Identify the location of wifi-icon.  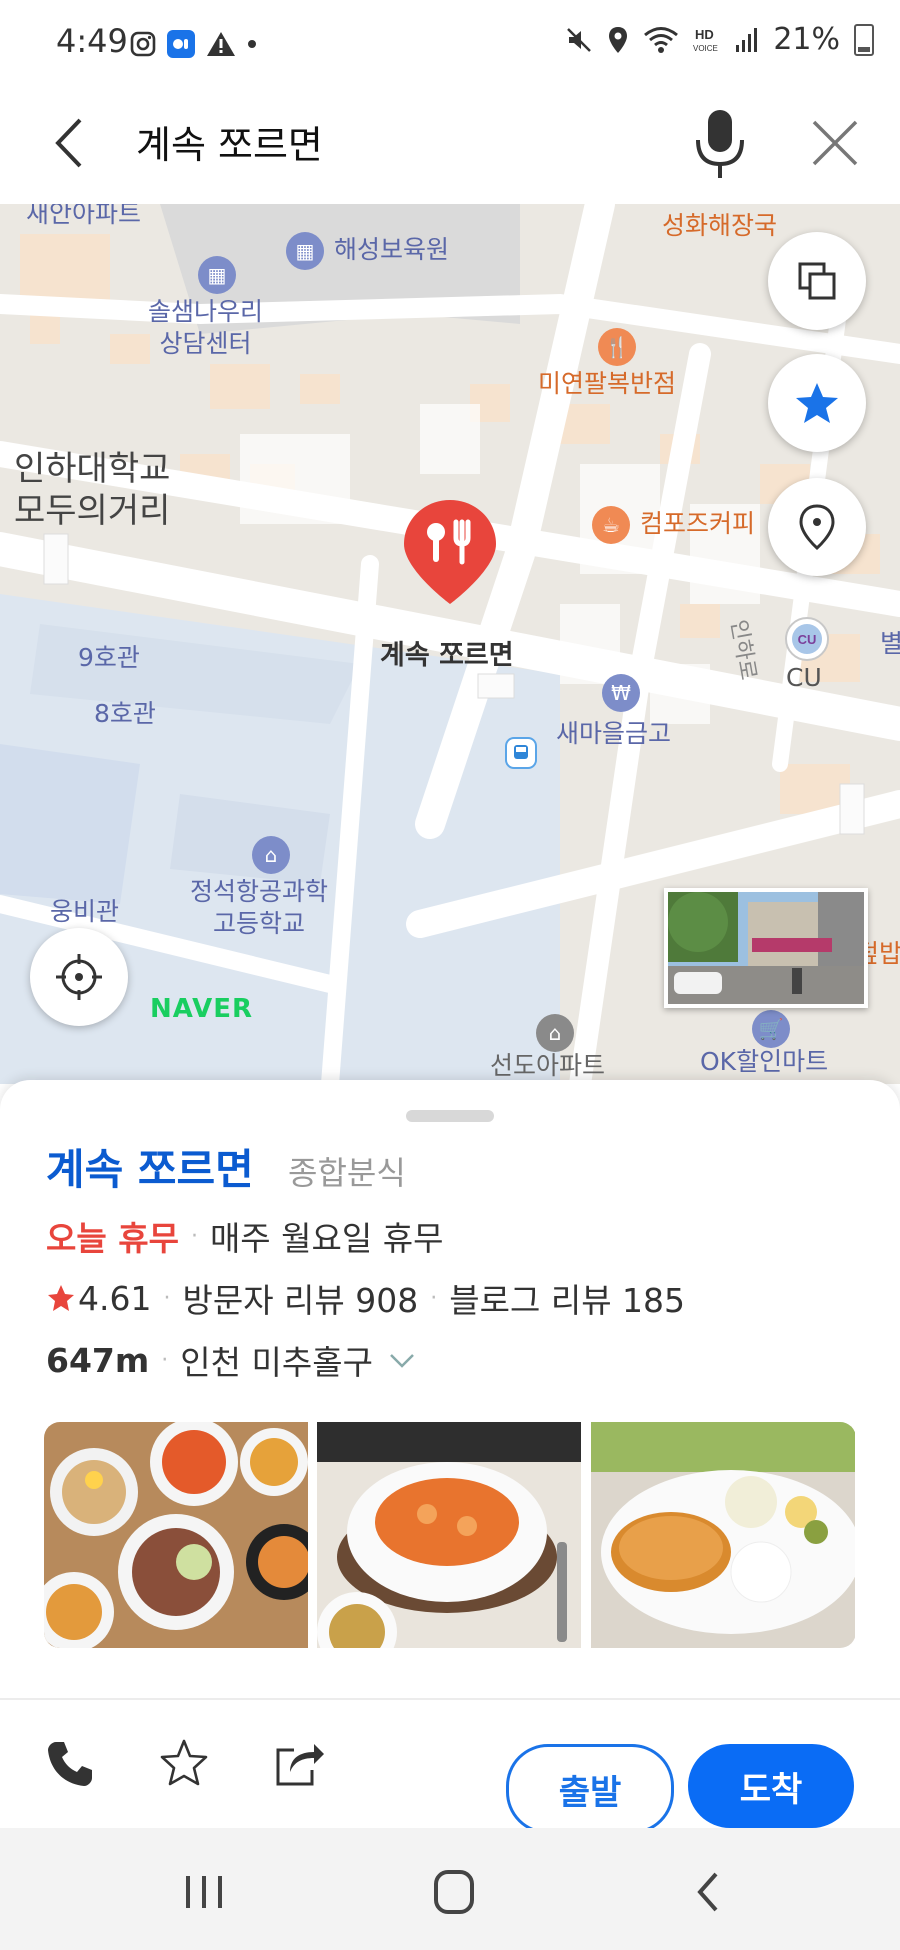
(661, 39).